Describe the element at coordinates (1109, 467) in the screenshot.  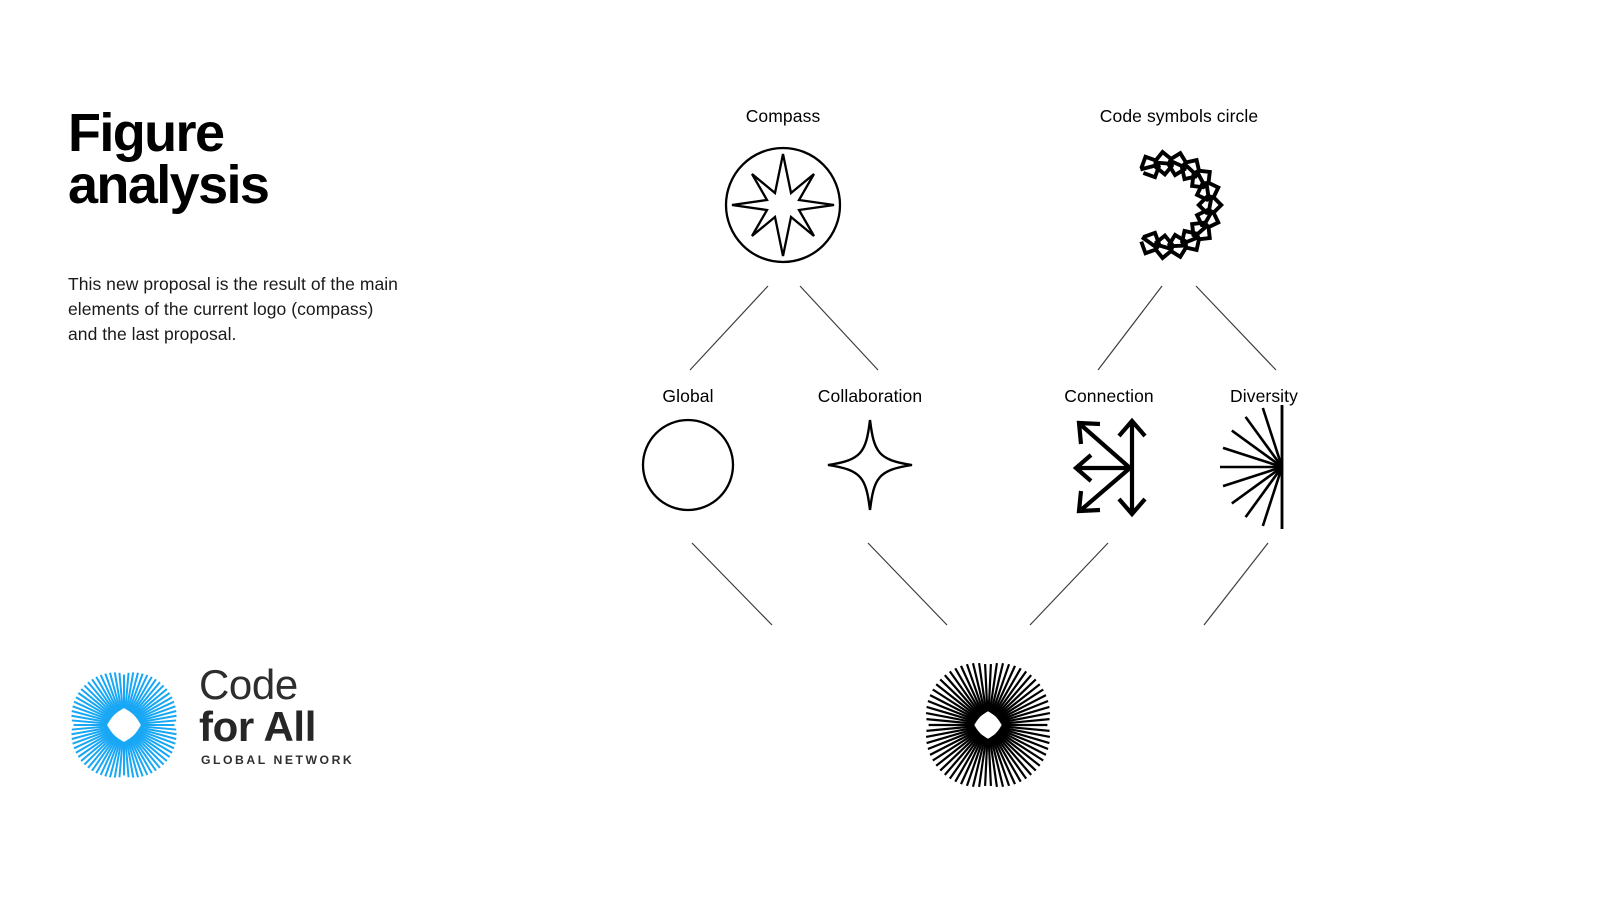
I see `multi-arrow-icon` at that location.